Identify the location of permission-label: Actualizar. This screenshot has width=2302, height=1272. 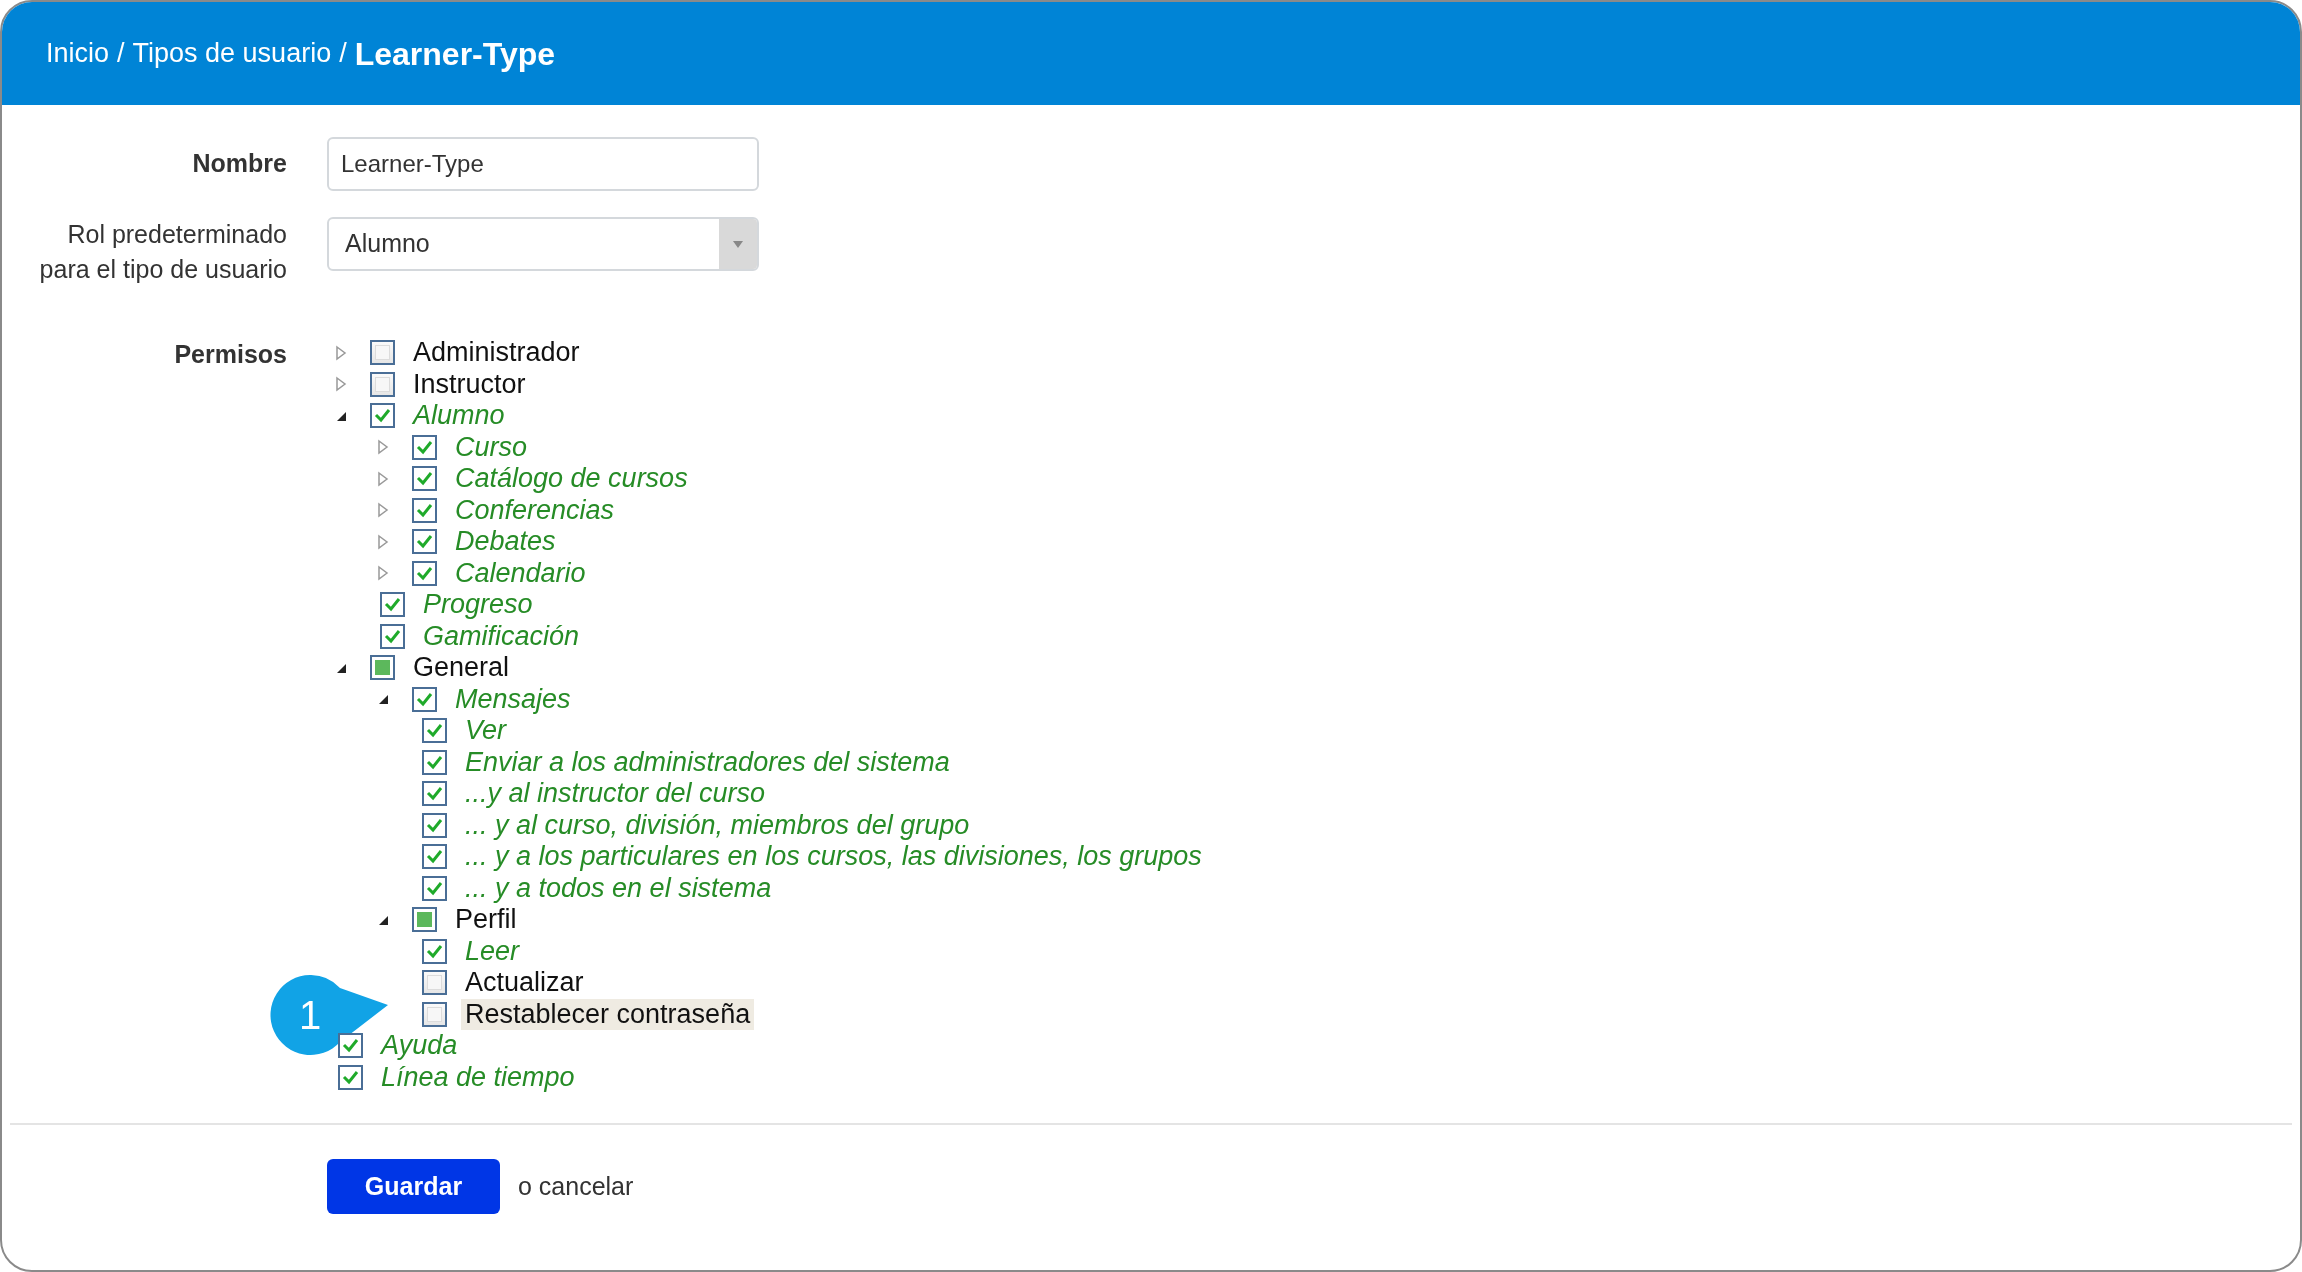
(524, 983).